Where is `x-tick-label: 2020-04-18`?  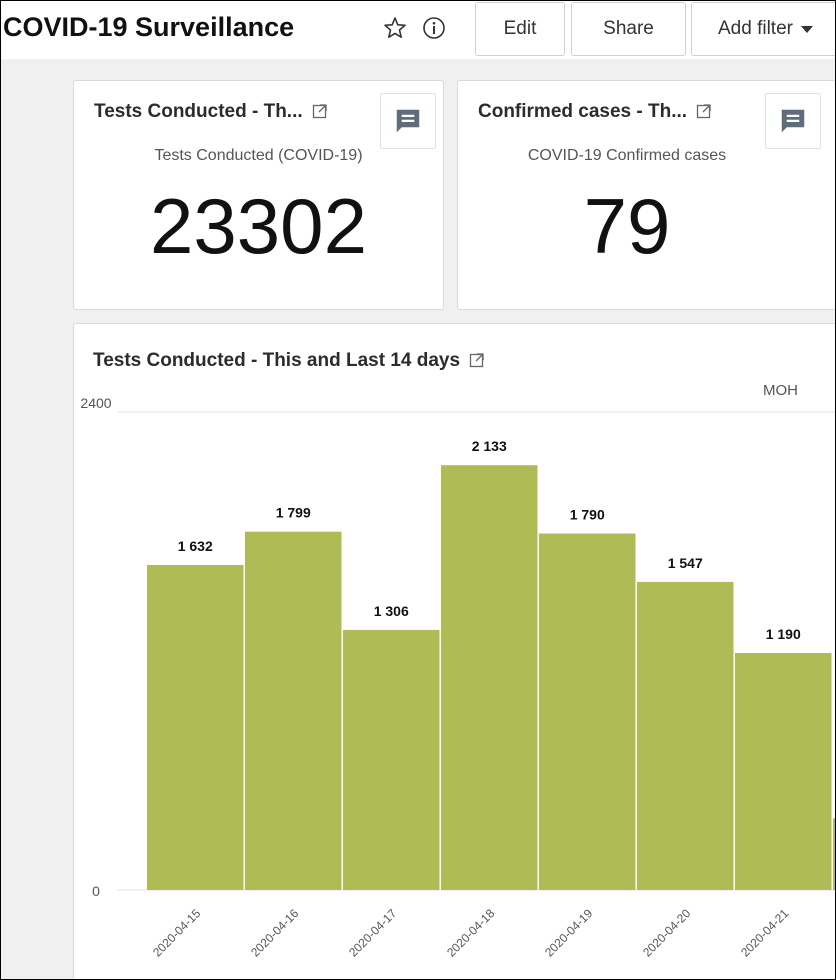
x-tick-label: 2020-04-18 is located at coordinates (471, 933).